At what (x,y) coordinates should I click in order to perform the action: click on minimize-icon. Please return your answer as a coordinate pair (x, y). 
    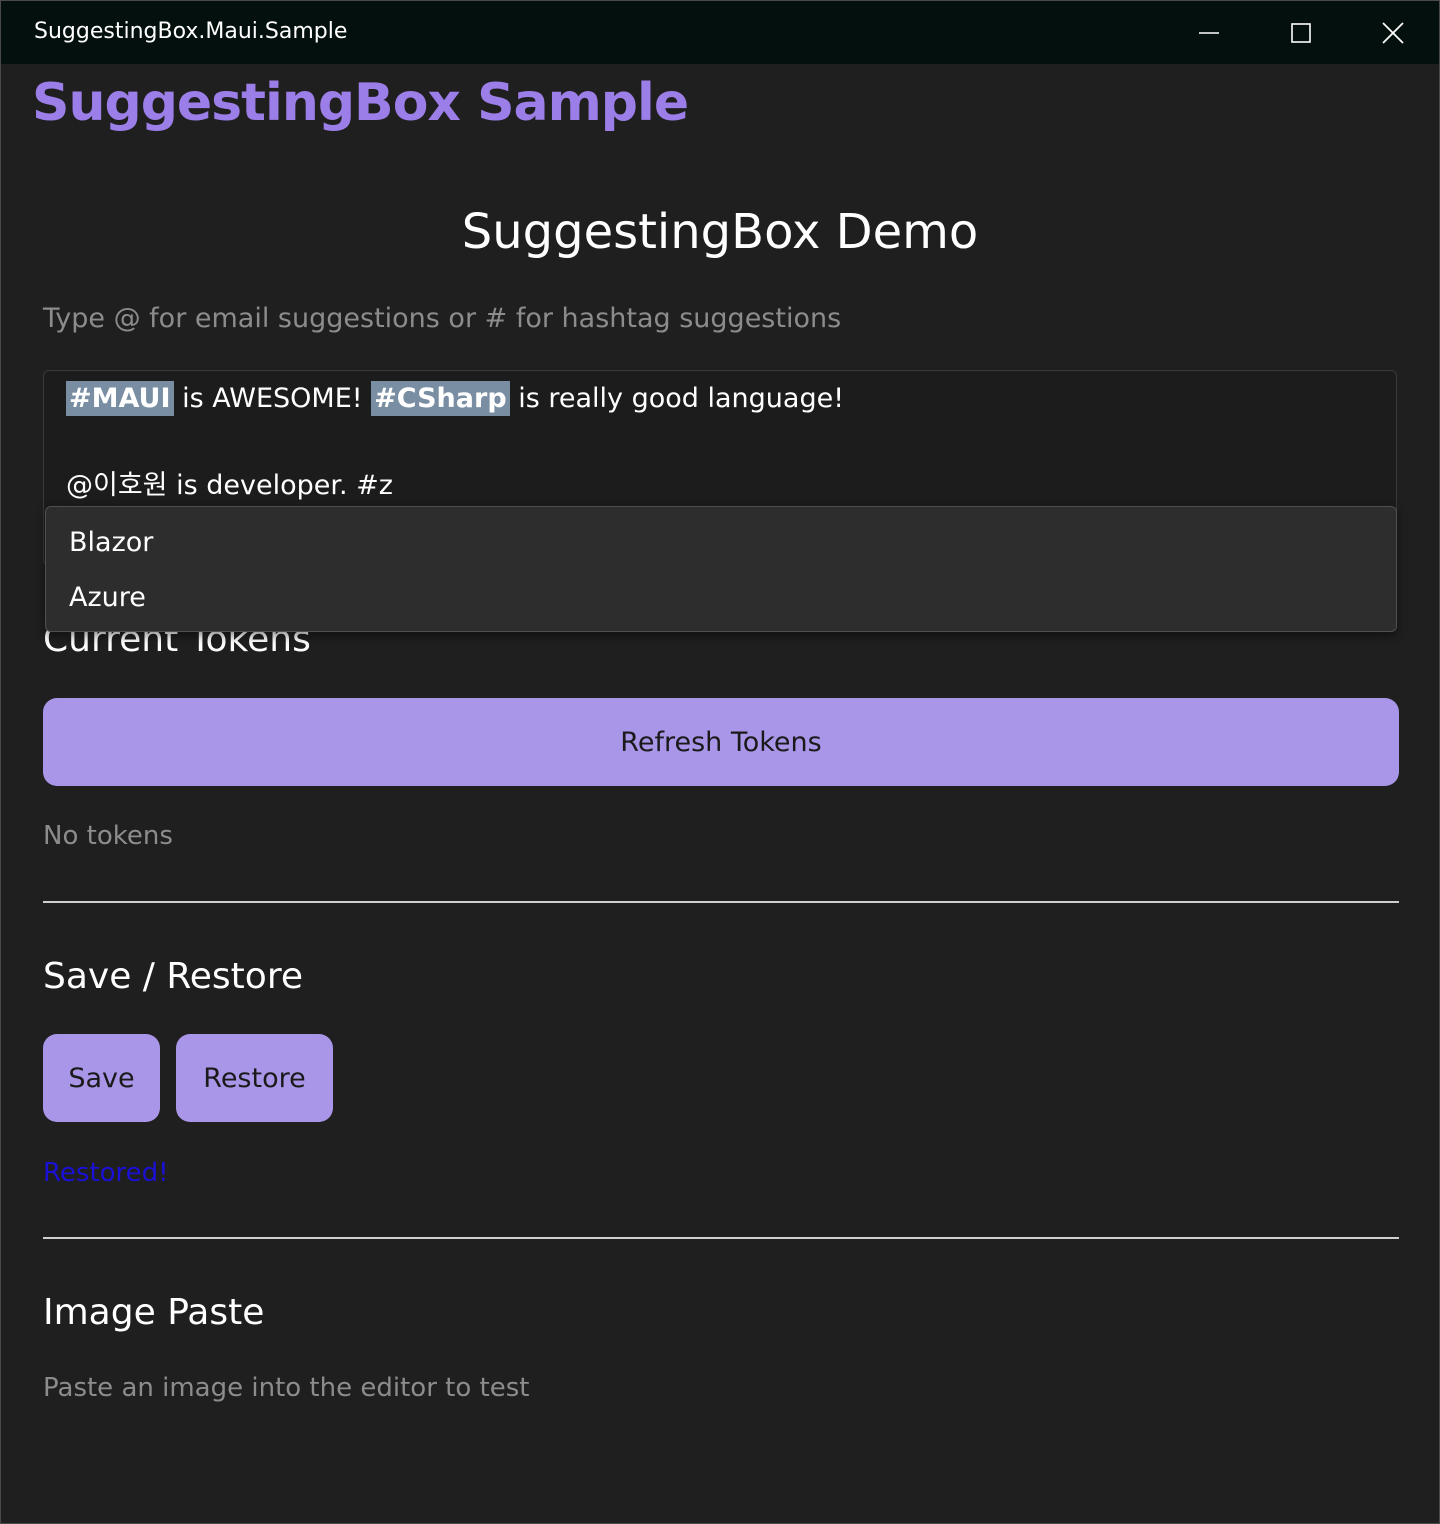
    Looking at the image, I should click on (1209, 32).